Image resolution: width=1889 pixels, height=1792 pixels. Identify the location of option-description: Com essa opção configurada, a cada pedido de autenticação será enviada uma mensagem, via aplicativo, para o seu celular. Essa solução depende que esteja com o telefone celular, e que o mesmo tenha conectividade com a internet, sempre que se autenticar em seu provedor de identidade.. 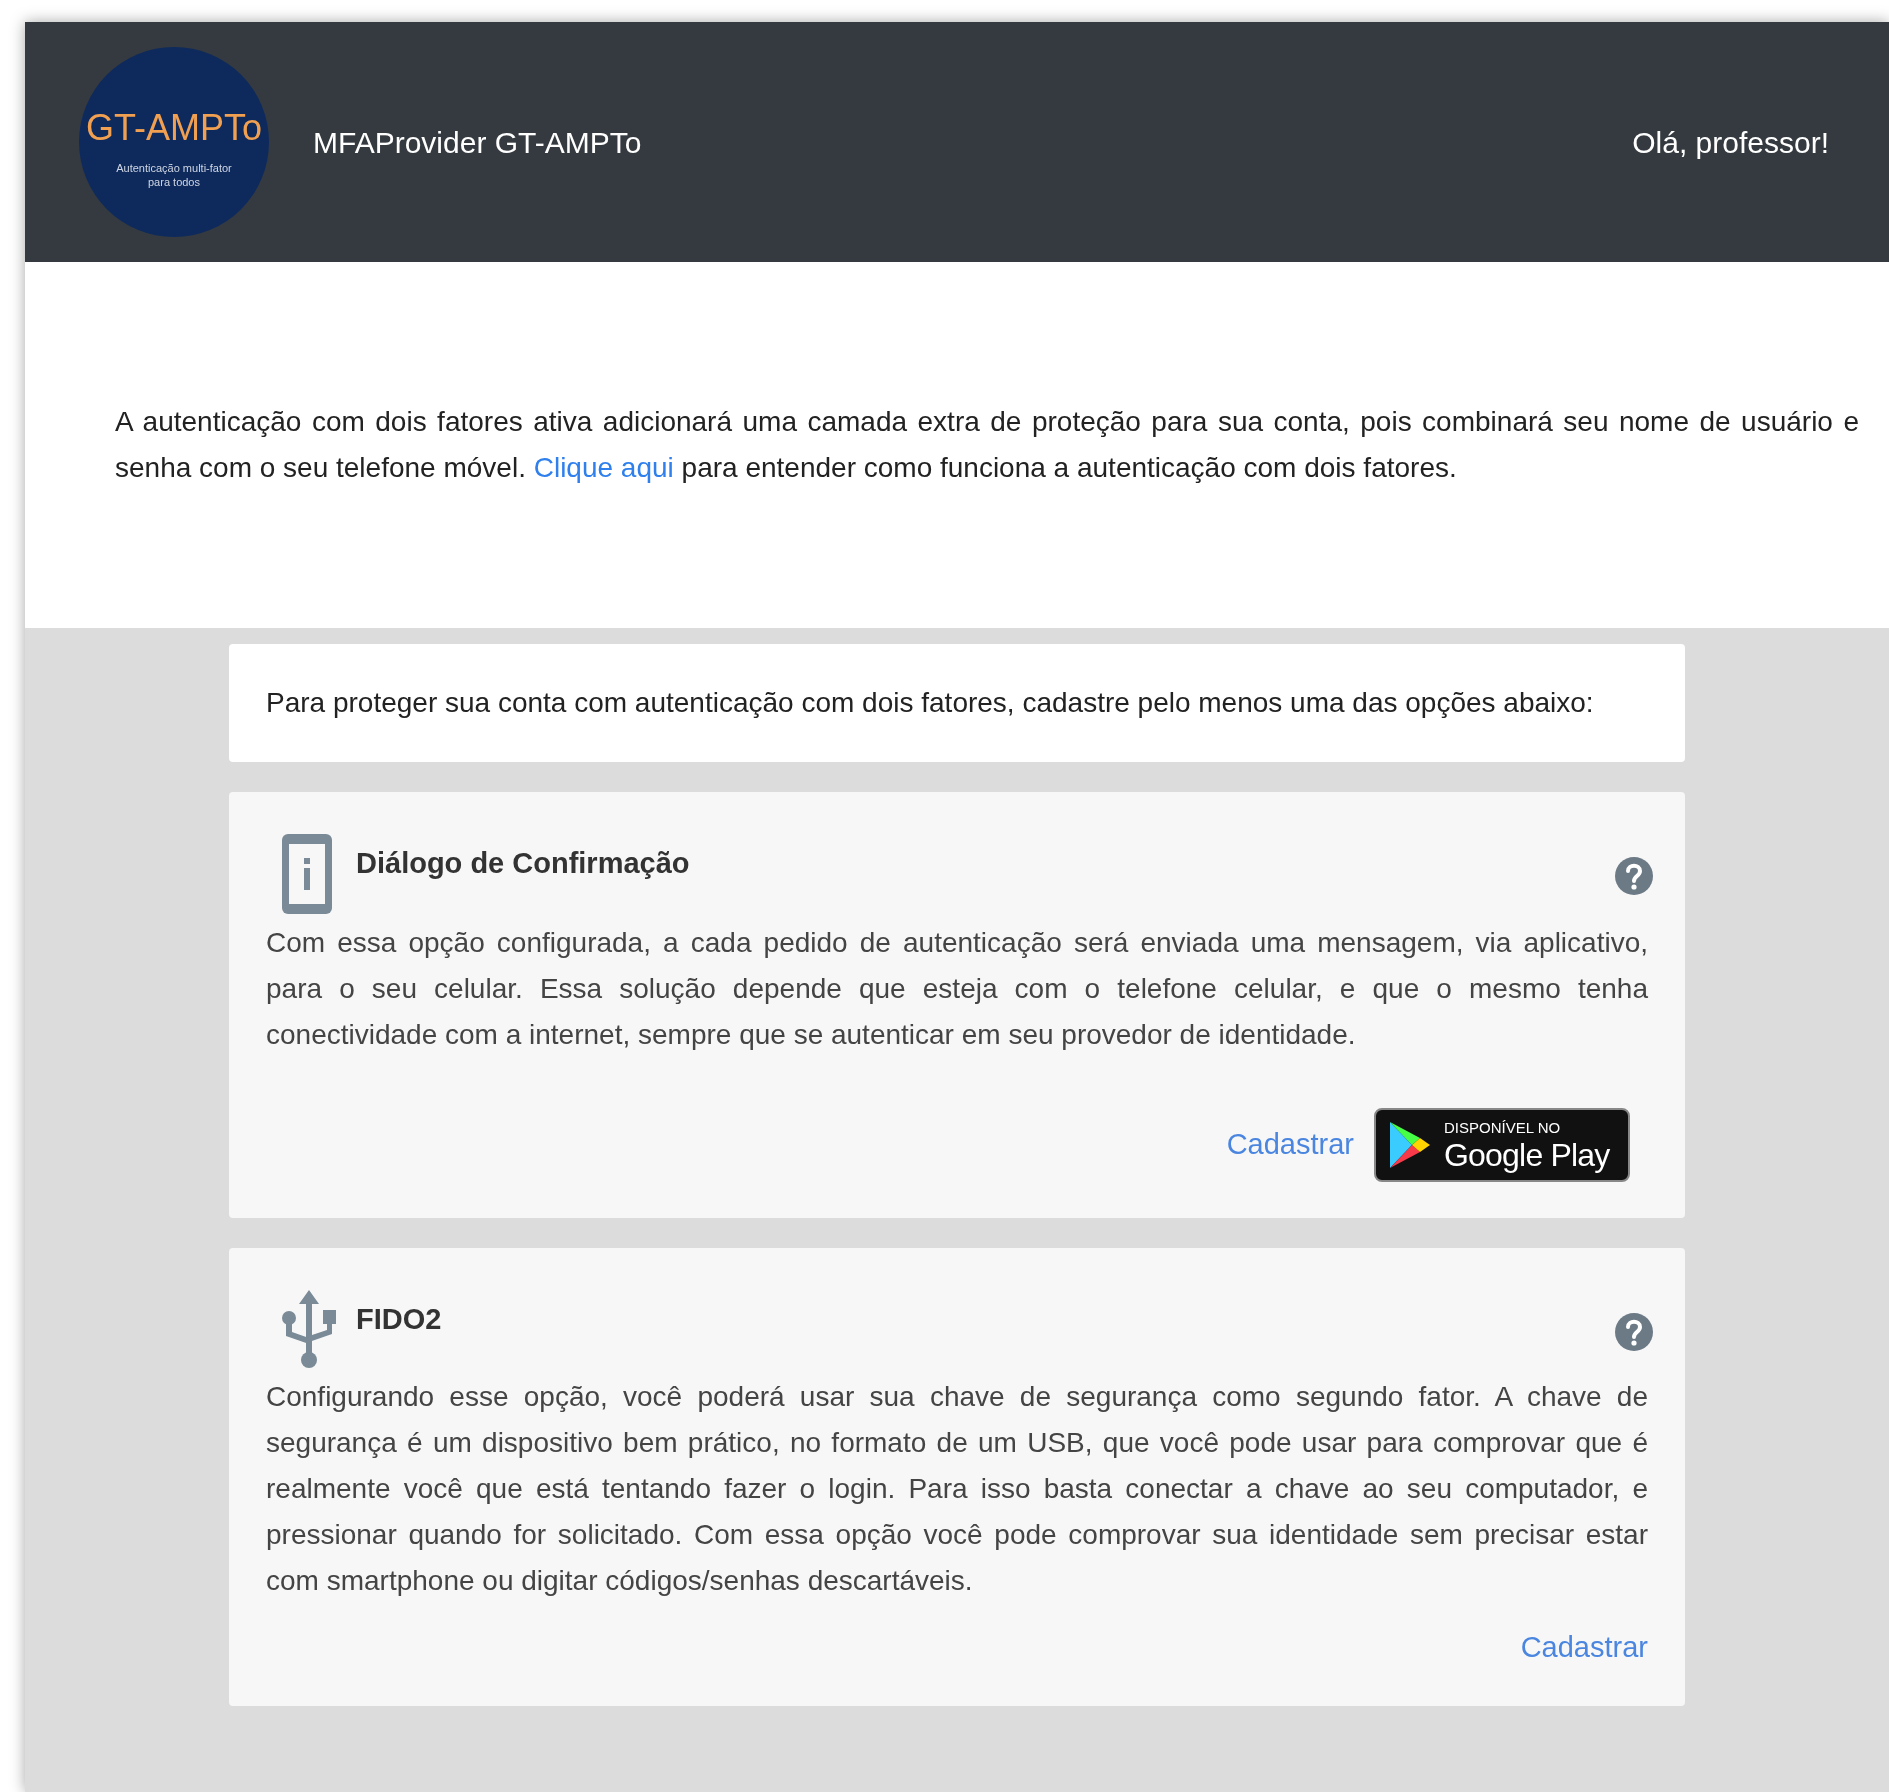
(957, 989).